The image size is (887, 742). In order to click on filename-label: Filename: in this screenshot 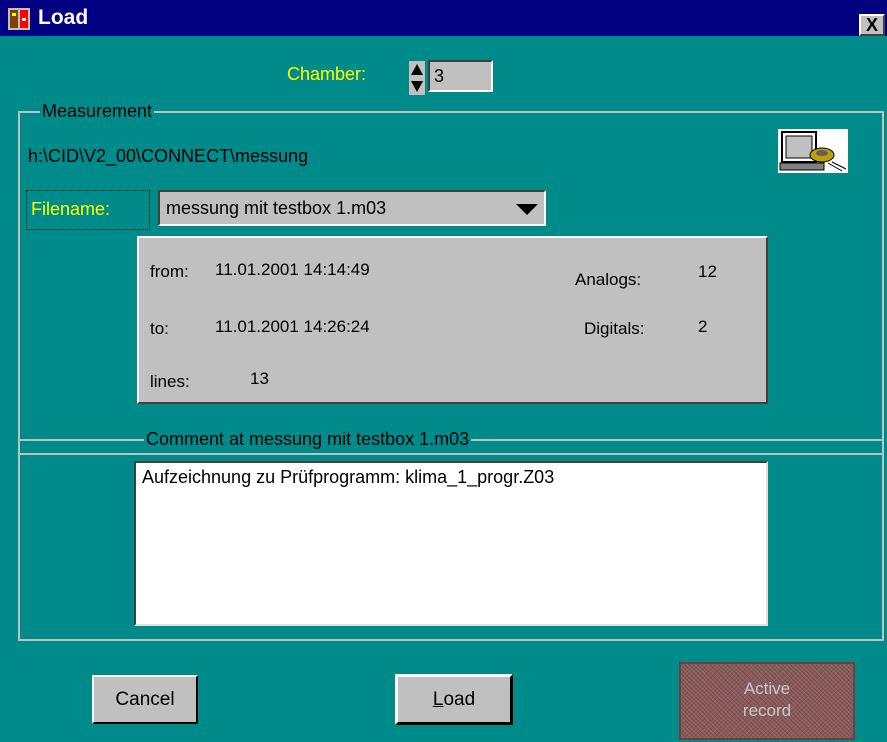, I will do `click(71, 209)`.